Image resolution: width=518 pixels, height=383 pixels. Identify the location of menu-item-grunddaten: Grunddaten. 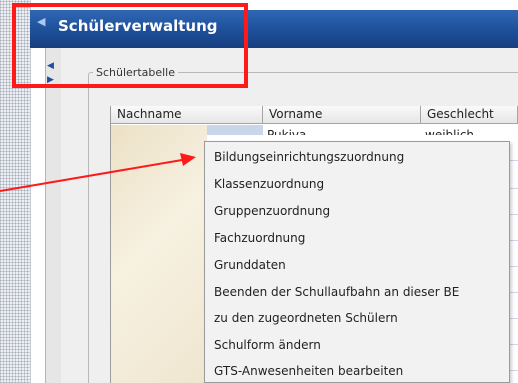
(250, 265).